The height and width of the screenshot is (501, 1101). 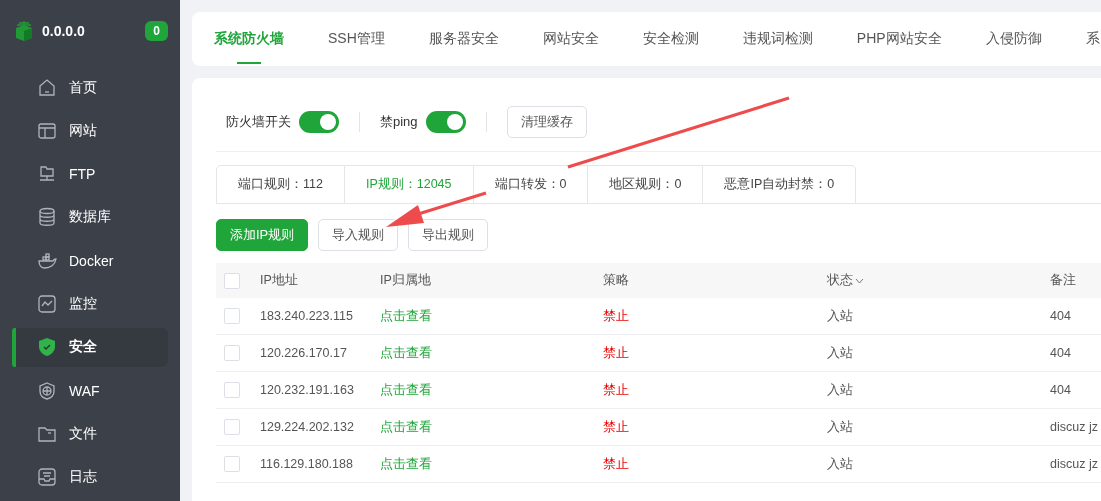 What do you see at coordinates (47, 390) in the screenshot?
I see `shield-globe-icon` at bounding box center [47, 390].